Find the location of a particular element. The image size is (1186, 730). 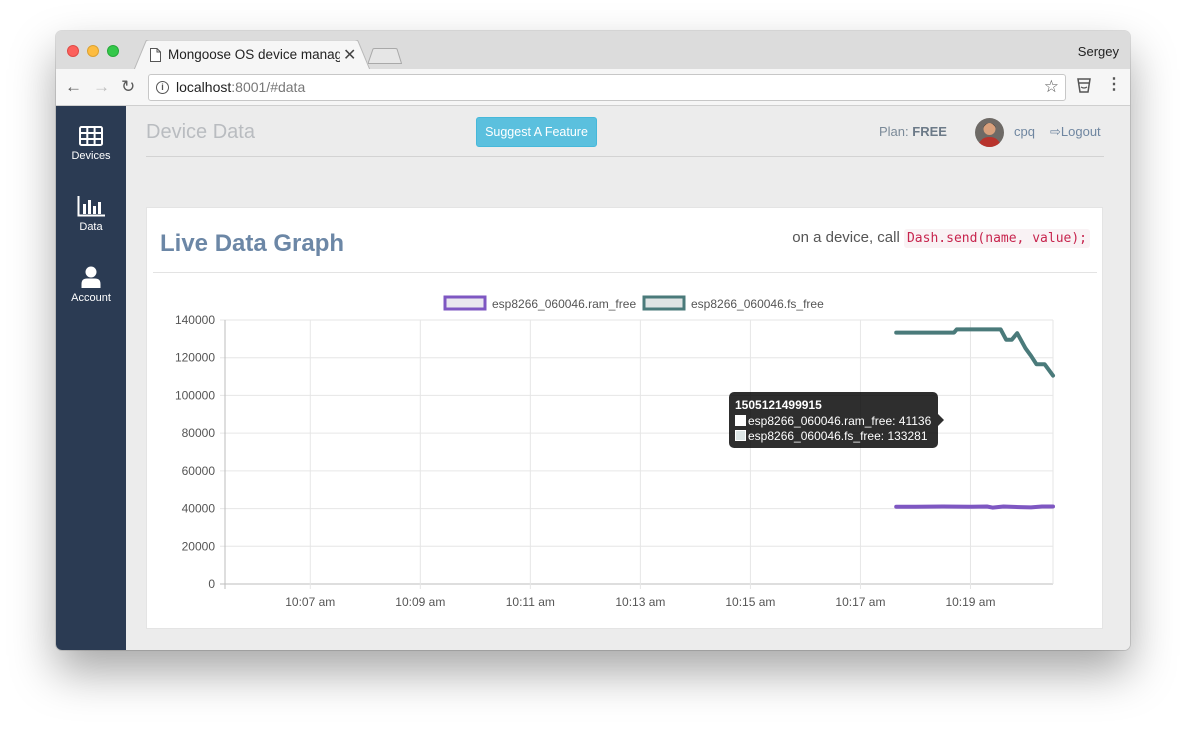

tooltip-row-fs: esp8266_060046.fs_free: 133281 is located at coordinates (833, 436).